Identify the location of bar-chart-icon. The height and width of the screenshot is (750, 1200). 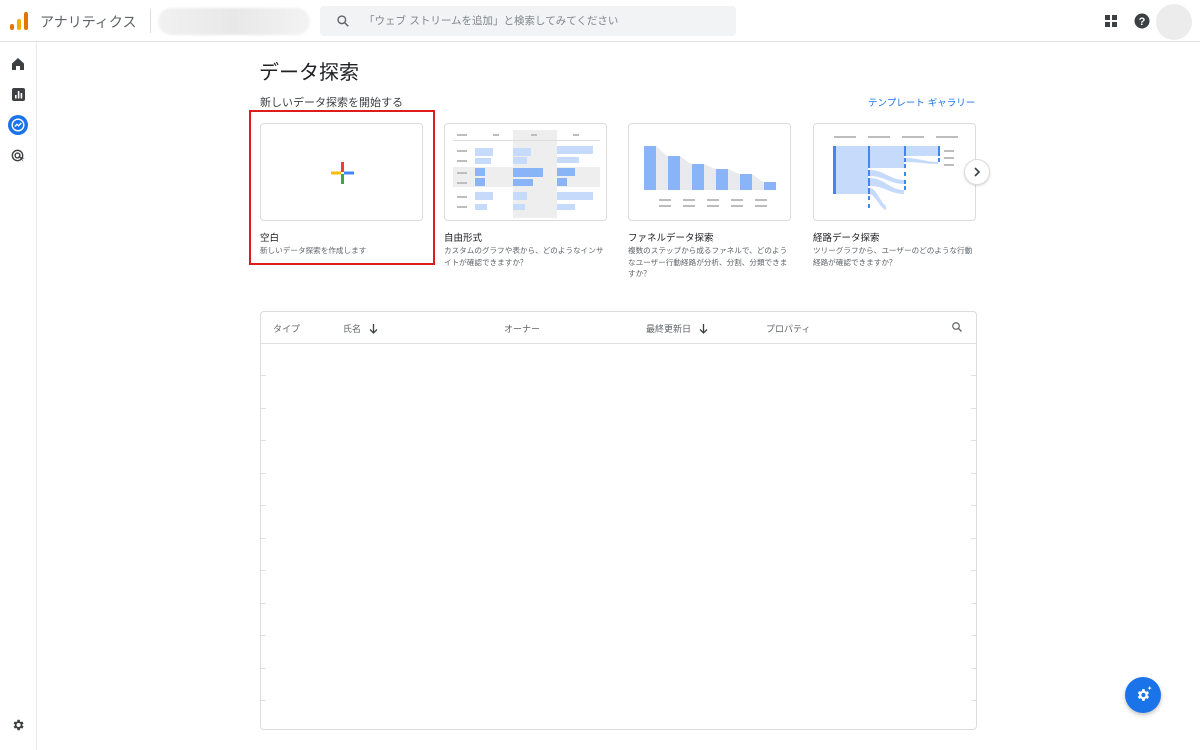
(18, 94).